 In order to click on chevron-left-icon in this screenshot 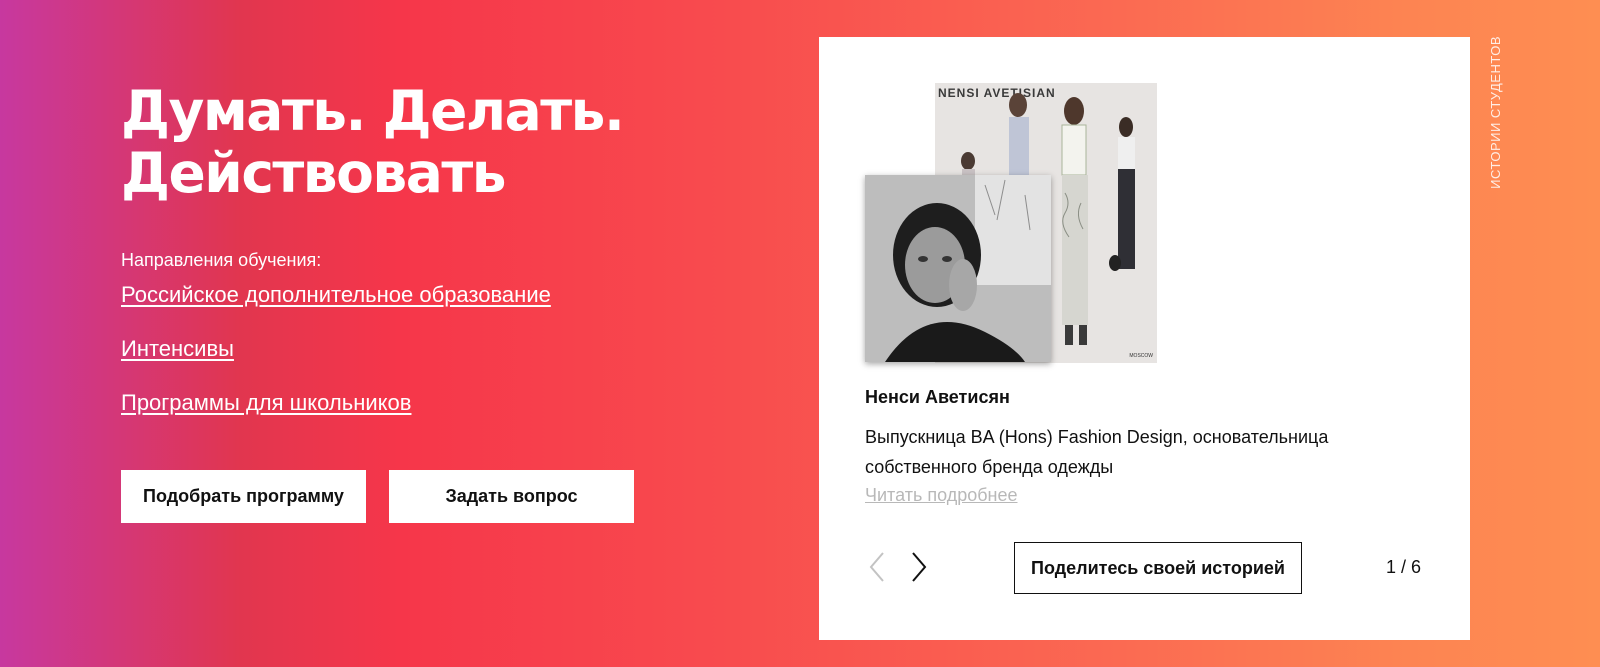, I will do `click(877, 567)`.